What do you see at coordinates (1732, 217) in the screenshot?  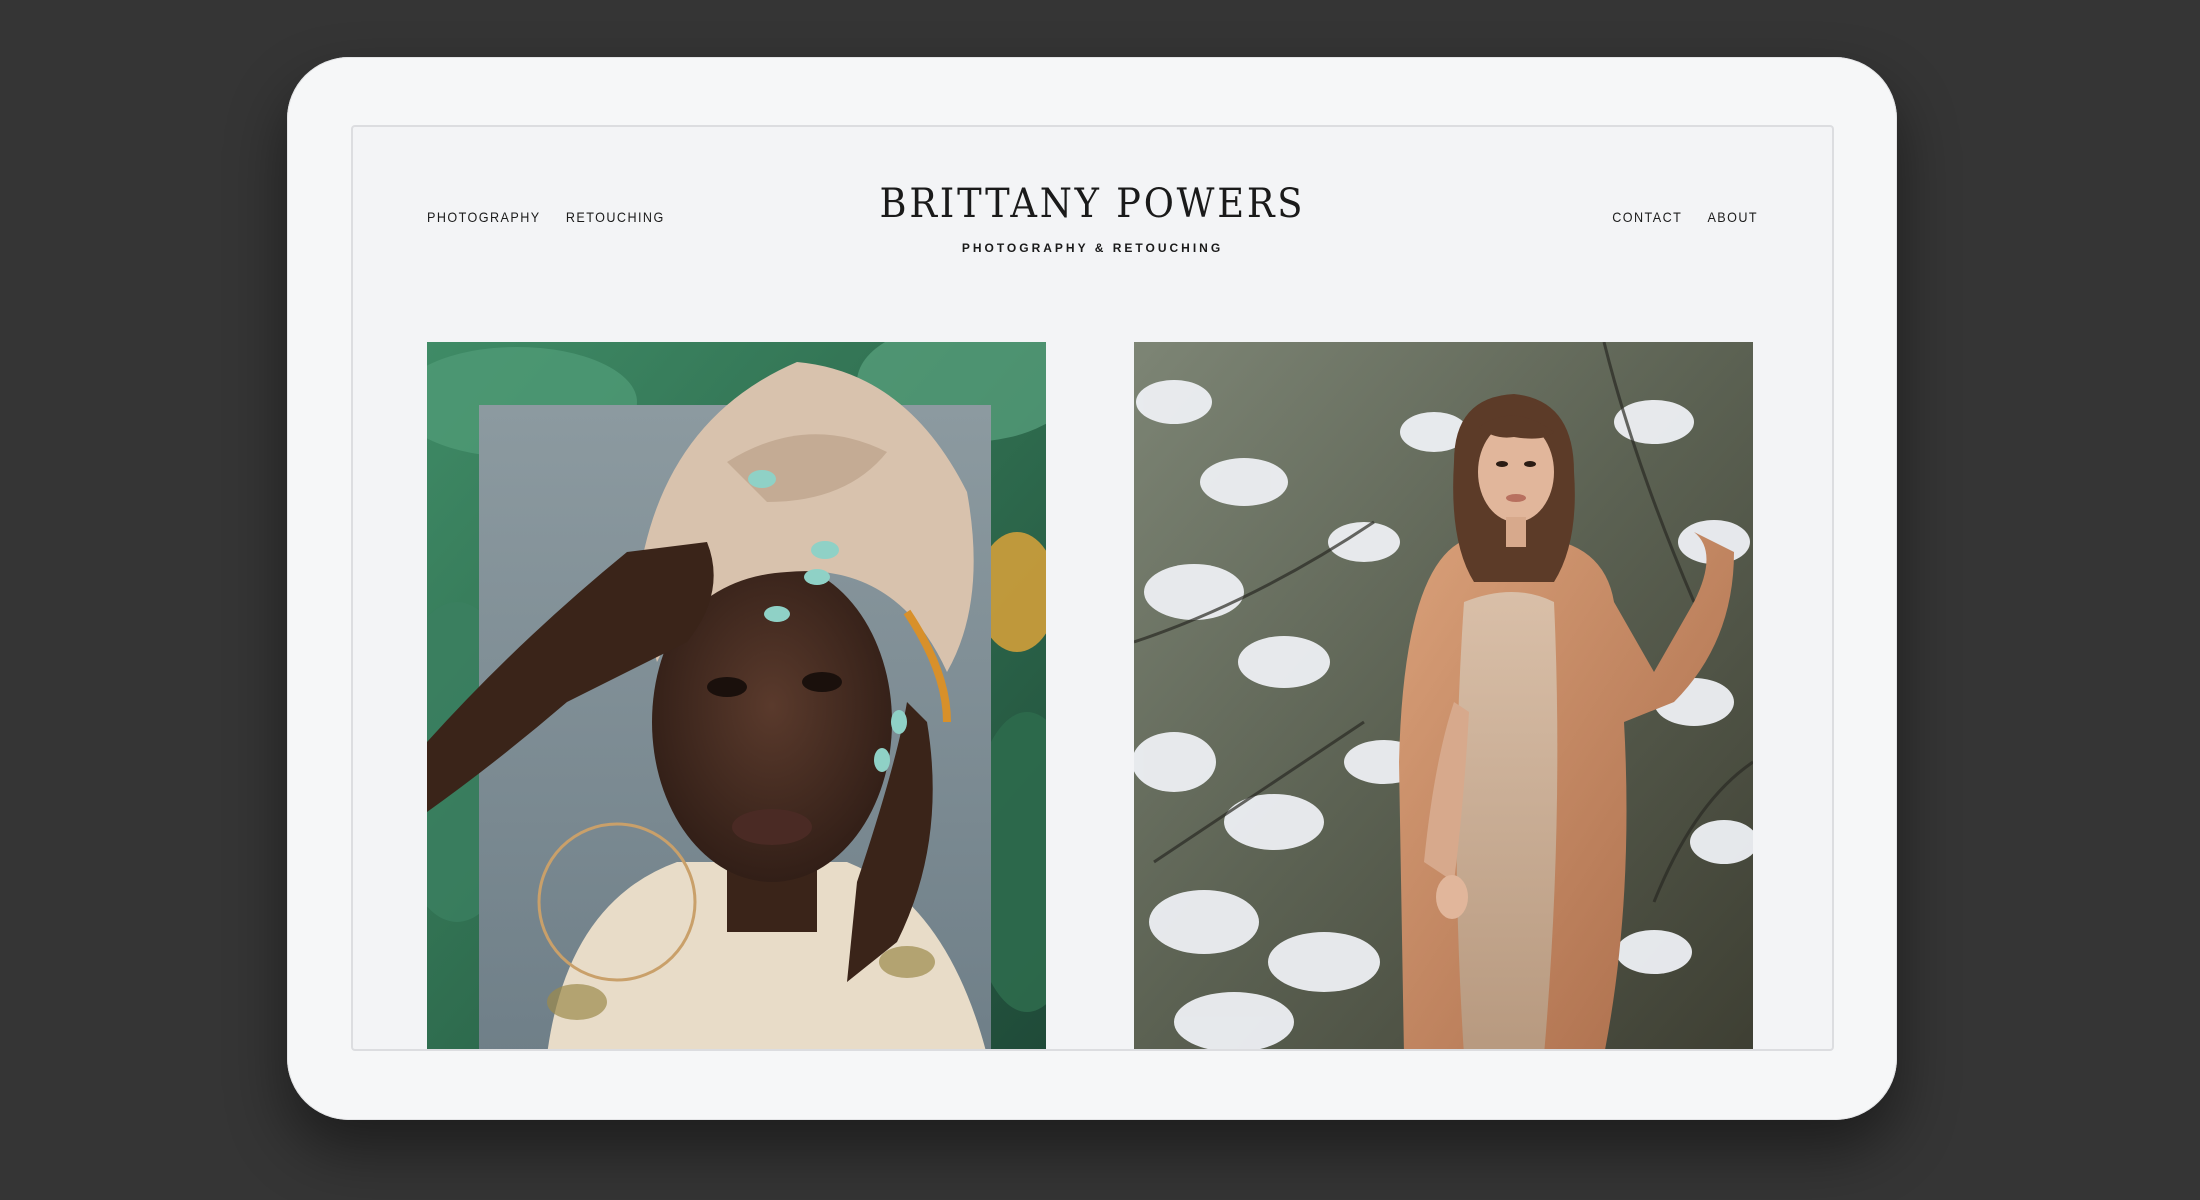 I see `nav-about: ABOUT` at bounding box center [1732, 217].